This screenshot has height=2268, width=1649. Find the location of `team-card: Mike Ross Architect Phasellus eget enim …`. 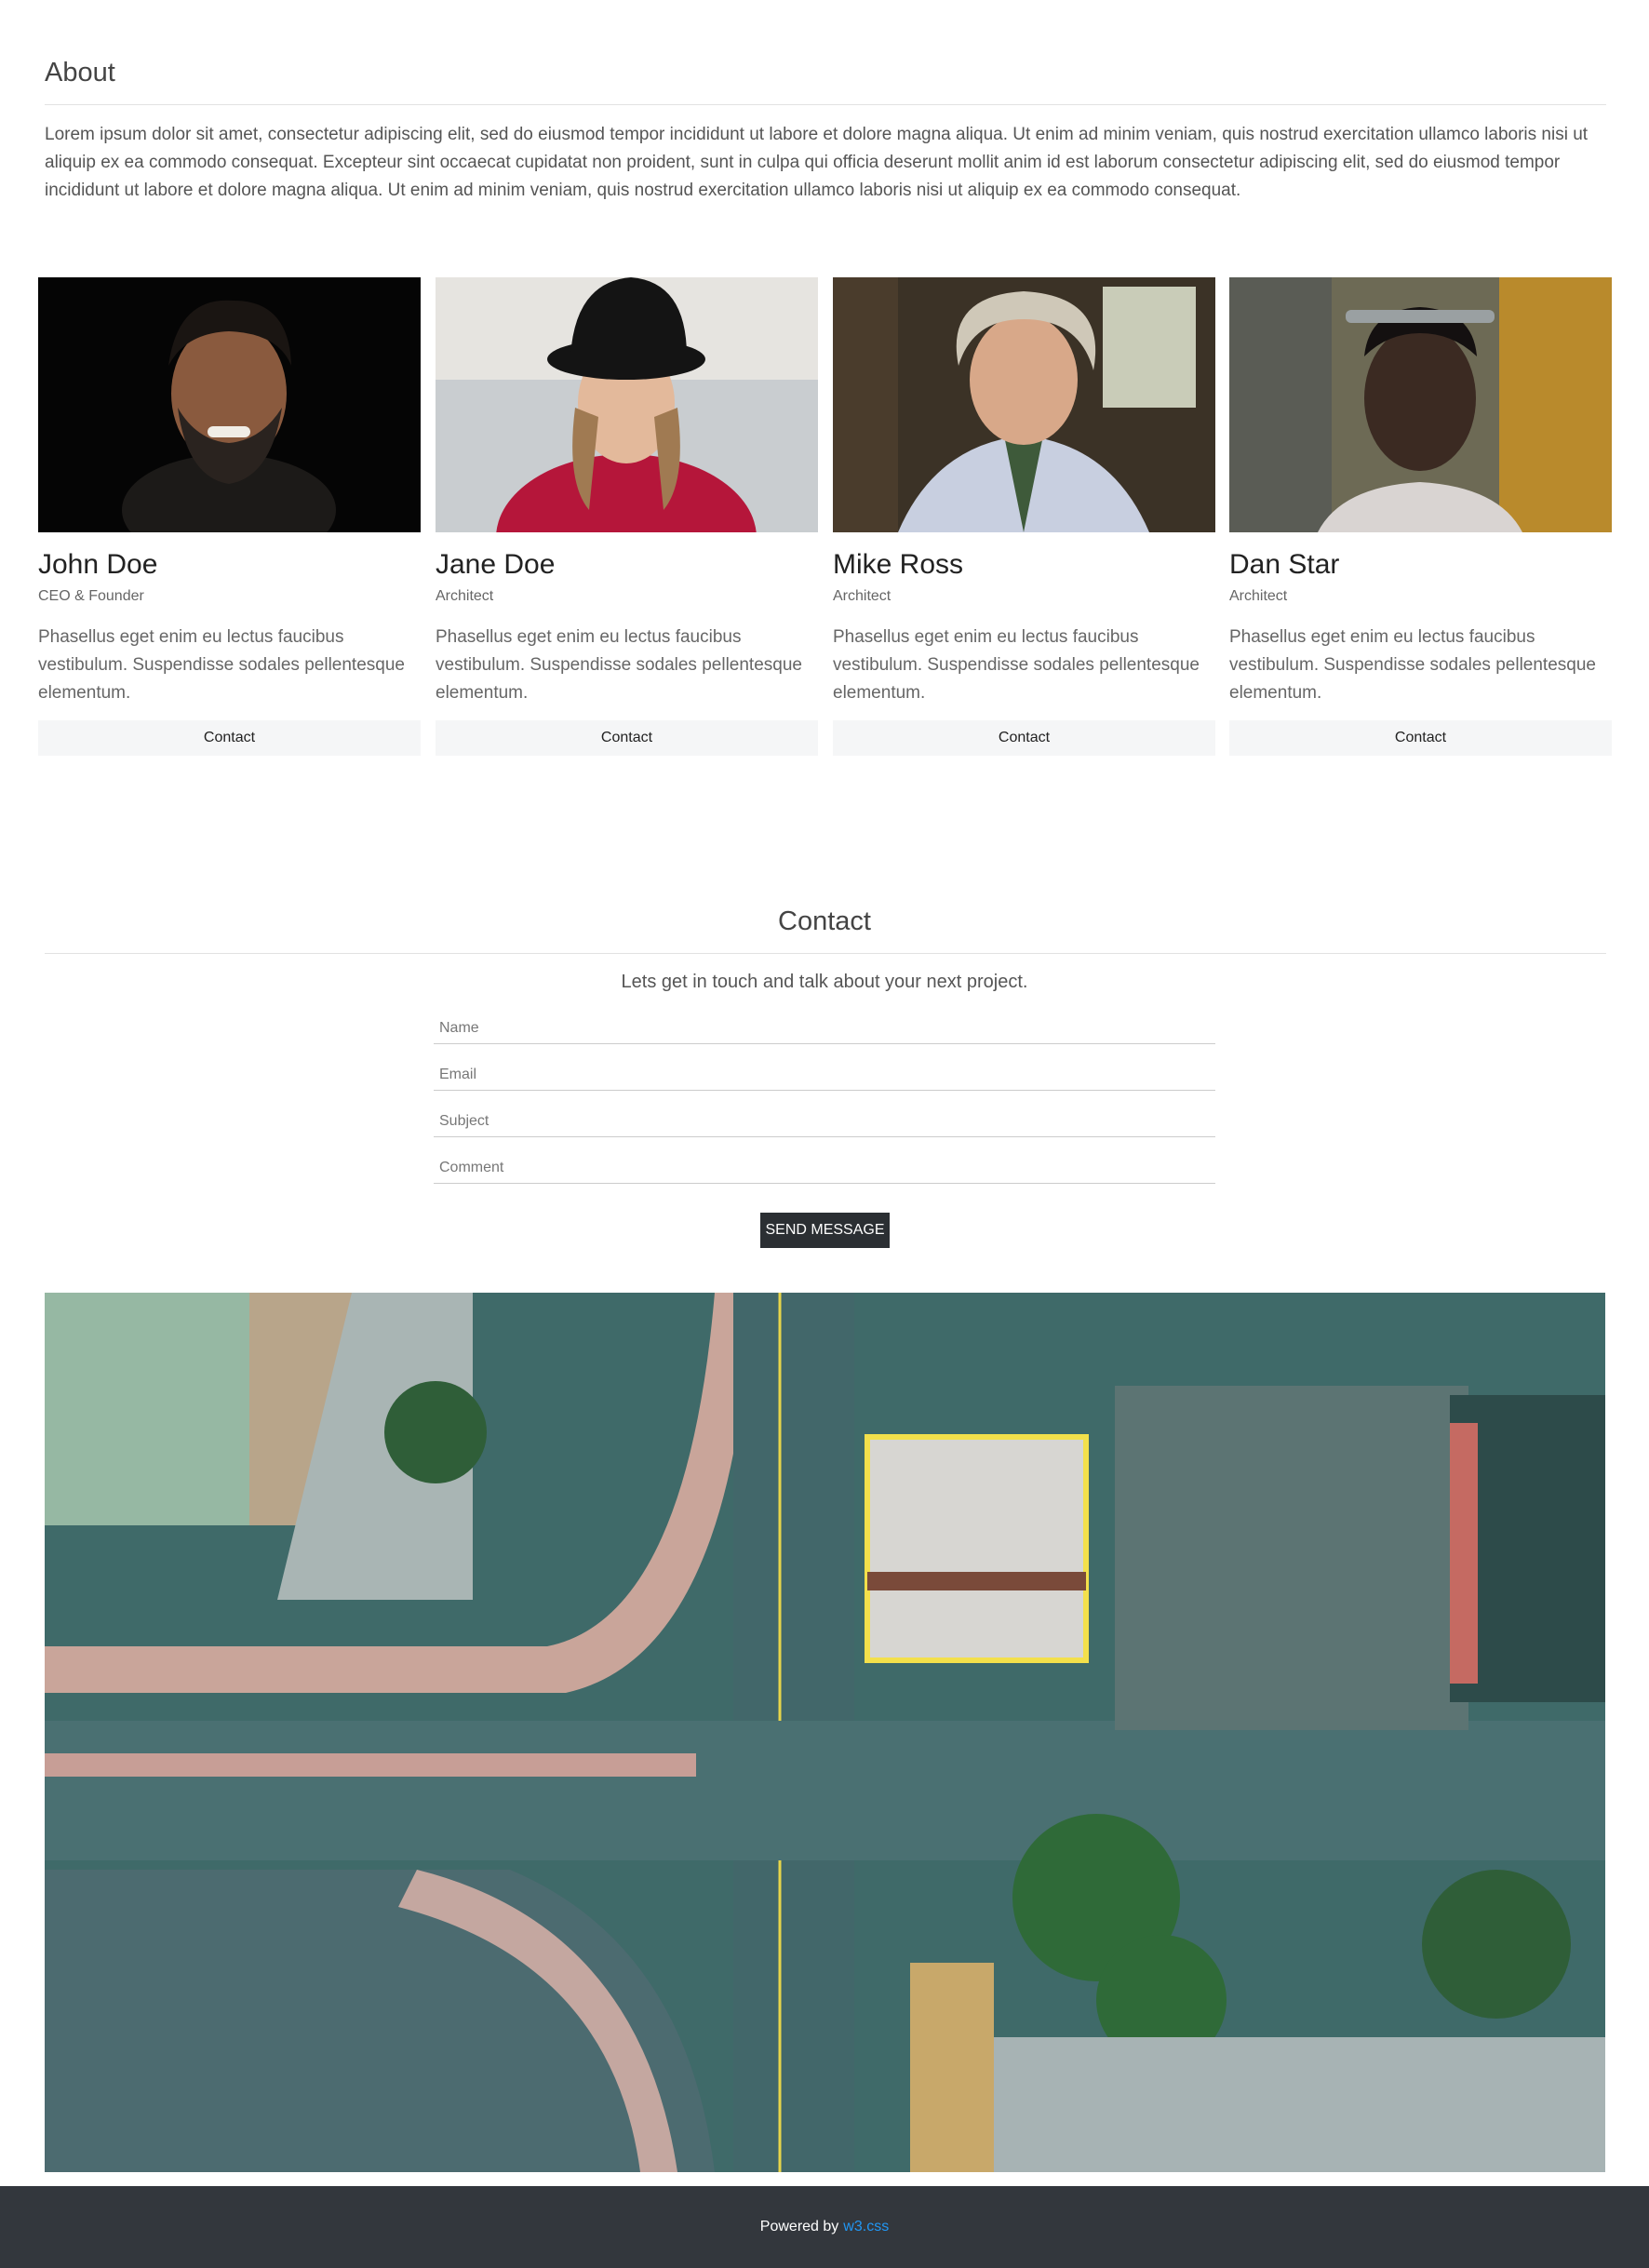

team-card: Mike Ross Architect Phasellus eget enim … is located at coordinates (1024, 516).